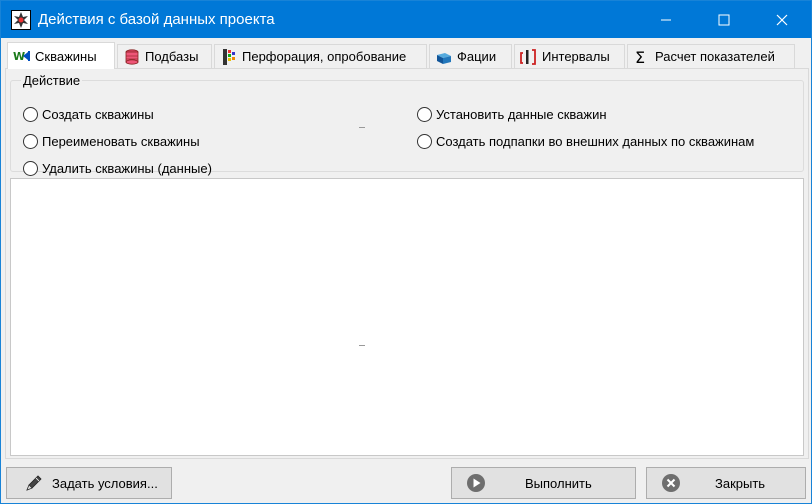  Describe the element at coordinates (576, 56) in the screenshot. I see `tab-intervals-label: Интервалы` at that location.